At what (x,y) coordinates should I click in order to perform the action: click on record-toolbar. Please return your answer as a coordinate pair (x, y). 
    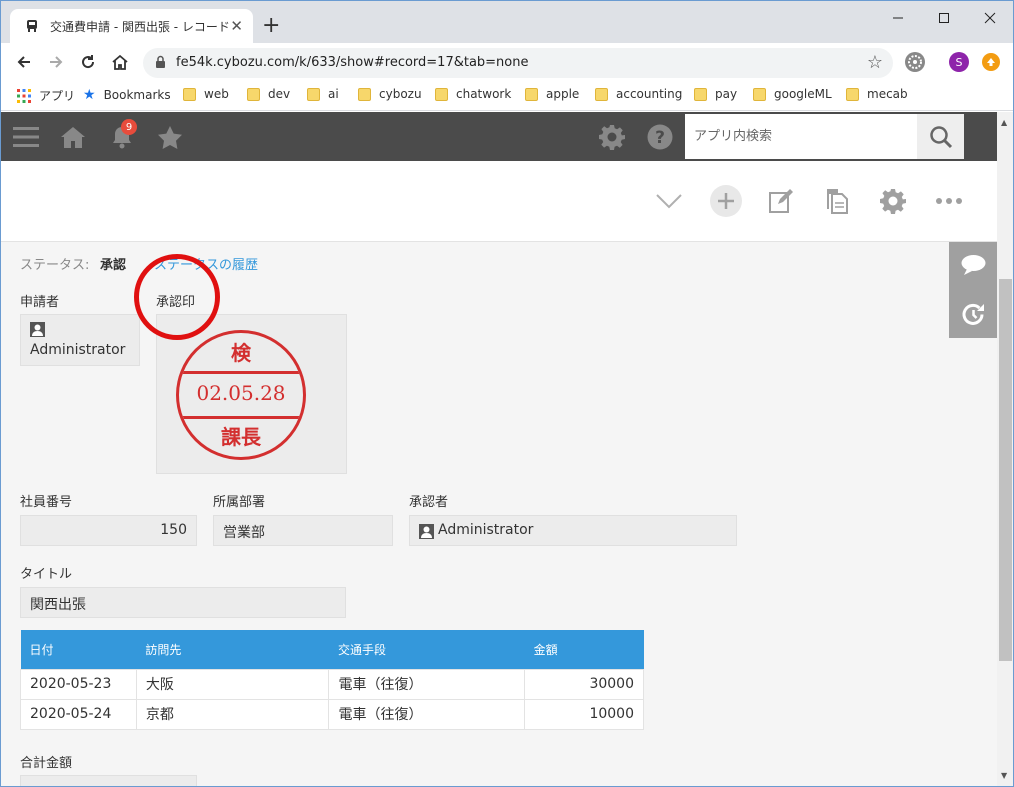
    Looking at the image, I should click on (499, 201).